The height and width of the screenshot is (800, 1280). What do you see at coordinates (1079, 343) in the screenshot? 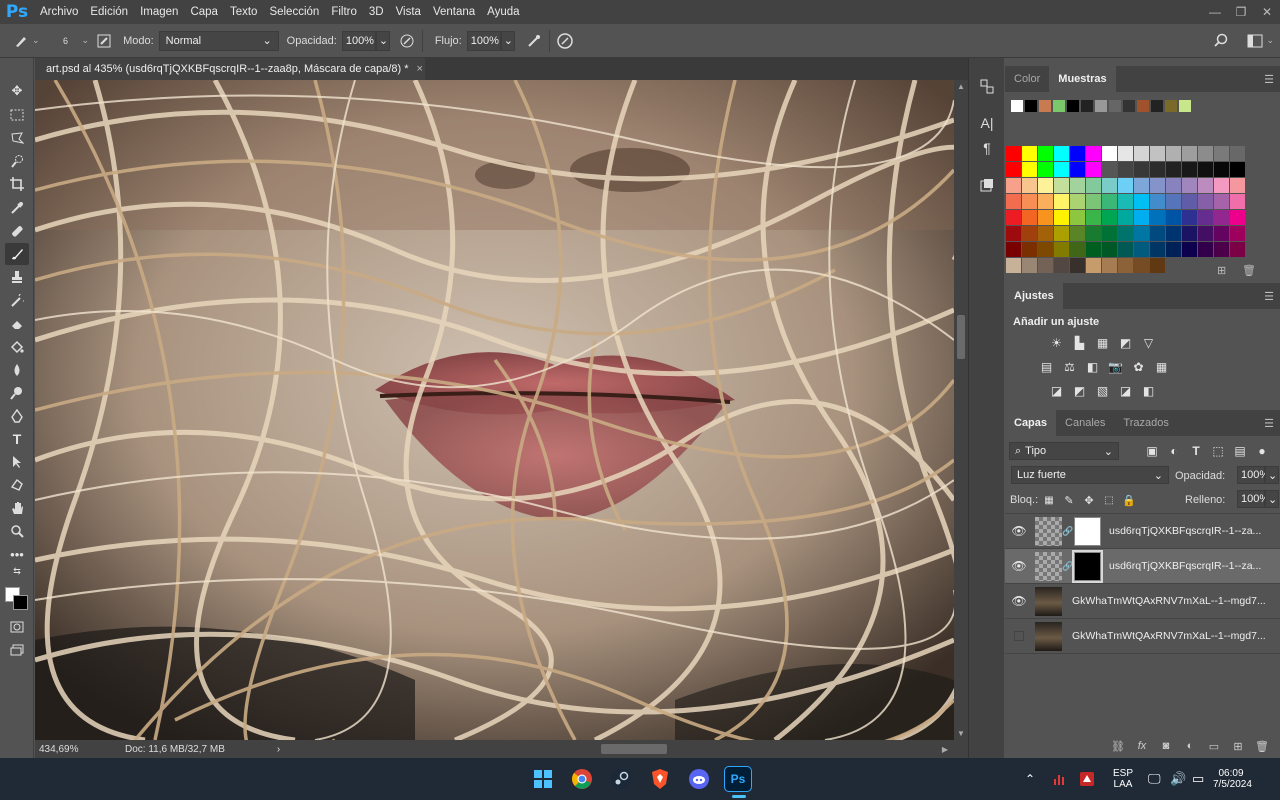
I see `levels-icon: ▙` at bounding box center [1079, 343].